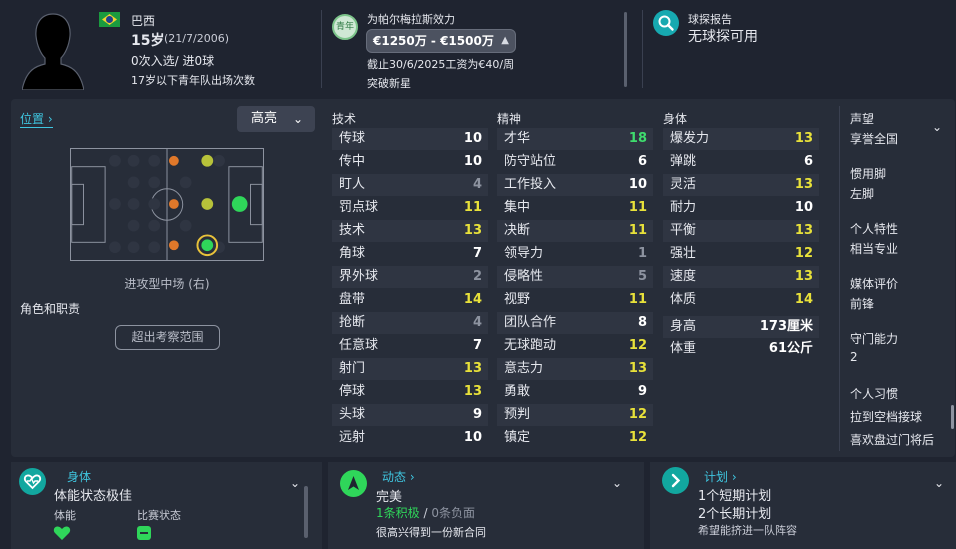 The image size is (956, 549). What do you see at coordinates (675, 480) in the screenshot?
I see `chevron-right-circle-icon` at bounding box center [675, 480].